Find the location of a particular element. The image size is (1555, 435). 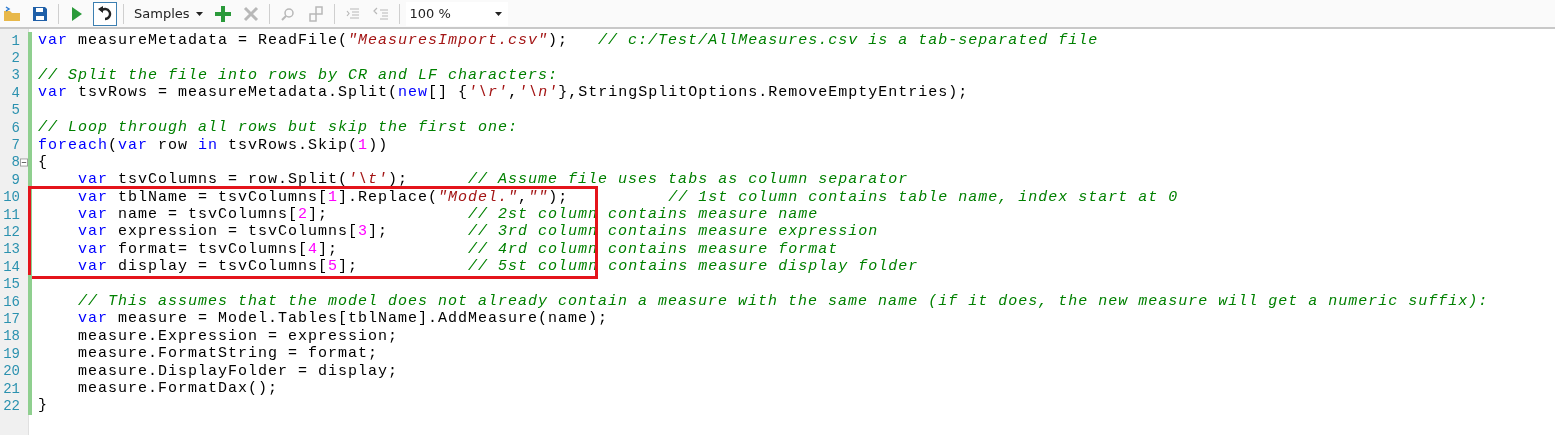

line-number: 16 is located at coordinates (11, 301).